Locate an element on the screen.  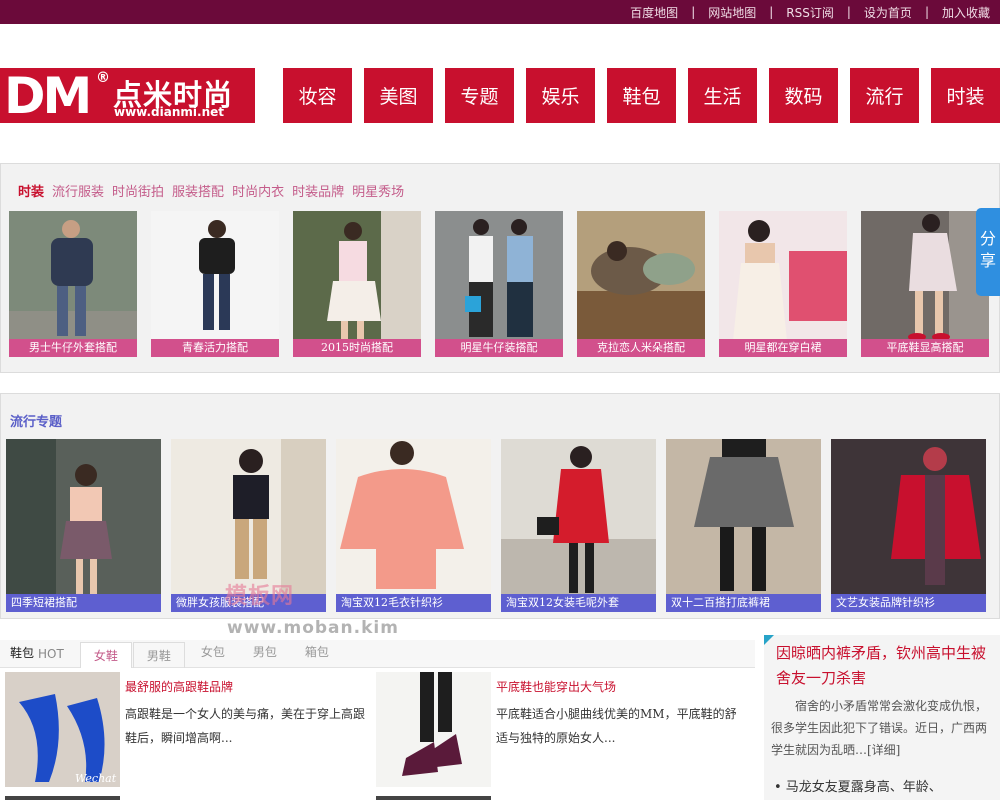
topic-card: 双十二百搭打底裤裙 is located at coordinates (743, 525).